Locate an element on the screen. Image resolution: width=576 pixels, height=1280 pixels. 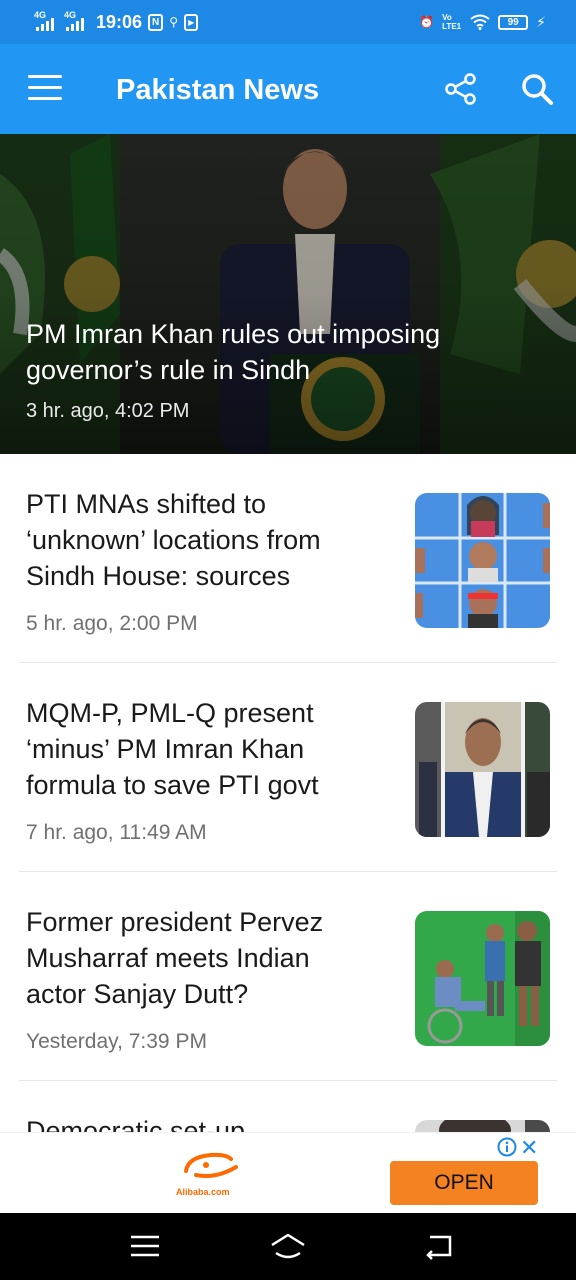
home-icon is located at coordinates (288, 1246).